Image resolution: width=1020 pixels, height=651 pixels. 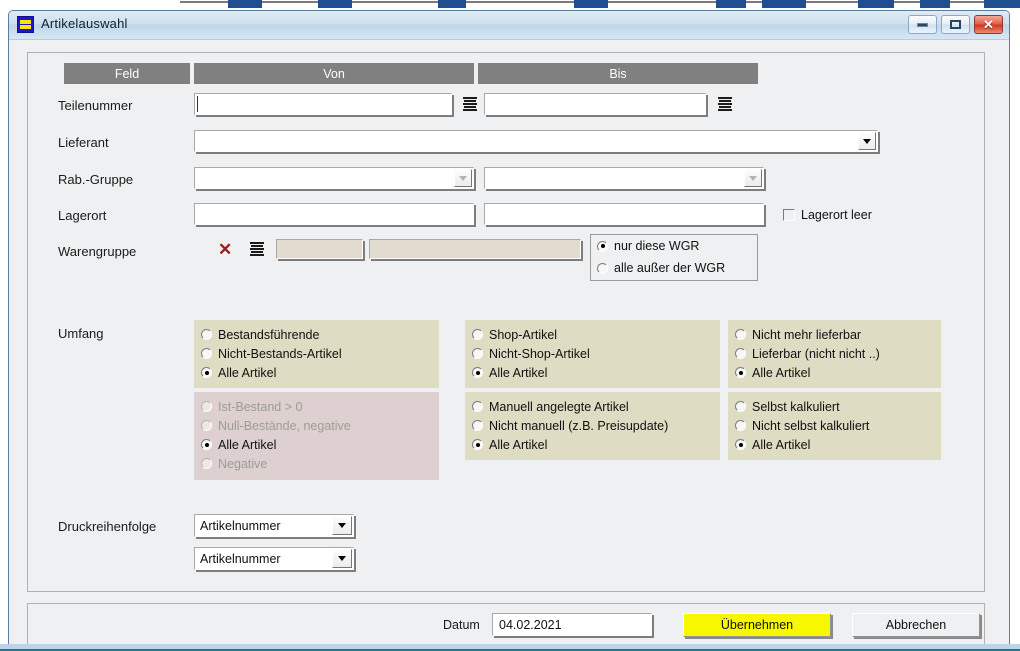 I want to click on ist-bestand-option-2: Alle Artikel, so click(x=316, y=444).